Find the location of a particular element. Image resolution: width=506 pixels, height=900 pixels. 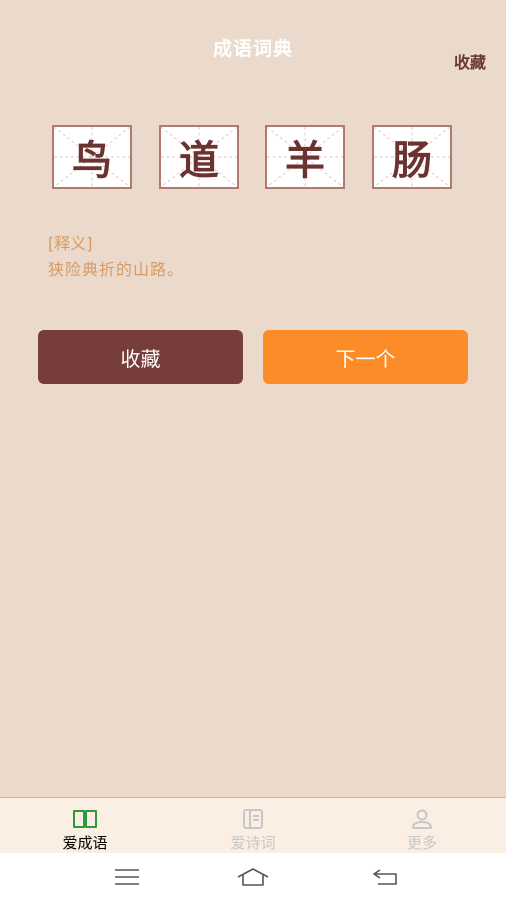

back-icon is located at coordinates (385, 877).